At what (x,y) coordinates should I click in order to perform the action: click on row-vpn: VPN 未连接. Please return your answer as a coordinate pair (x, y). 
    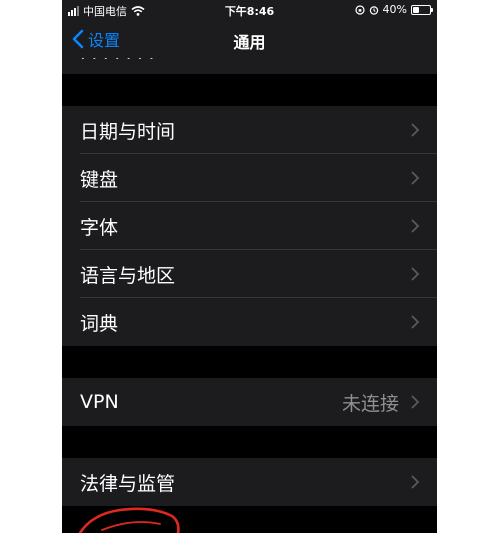
    Looking at the image, I should click on (249, 402).